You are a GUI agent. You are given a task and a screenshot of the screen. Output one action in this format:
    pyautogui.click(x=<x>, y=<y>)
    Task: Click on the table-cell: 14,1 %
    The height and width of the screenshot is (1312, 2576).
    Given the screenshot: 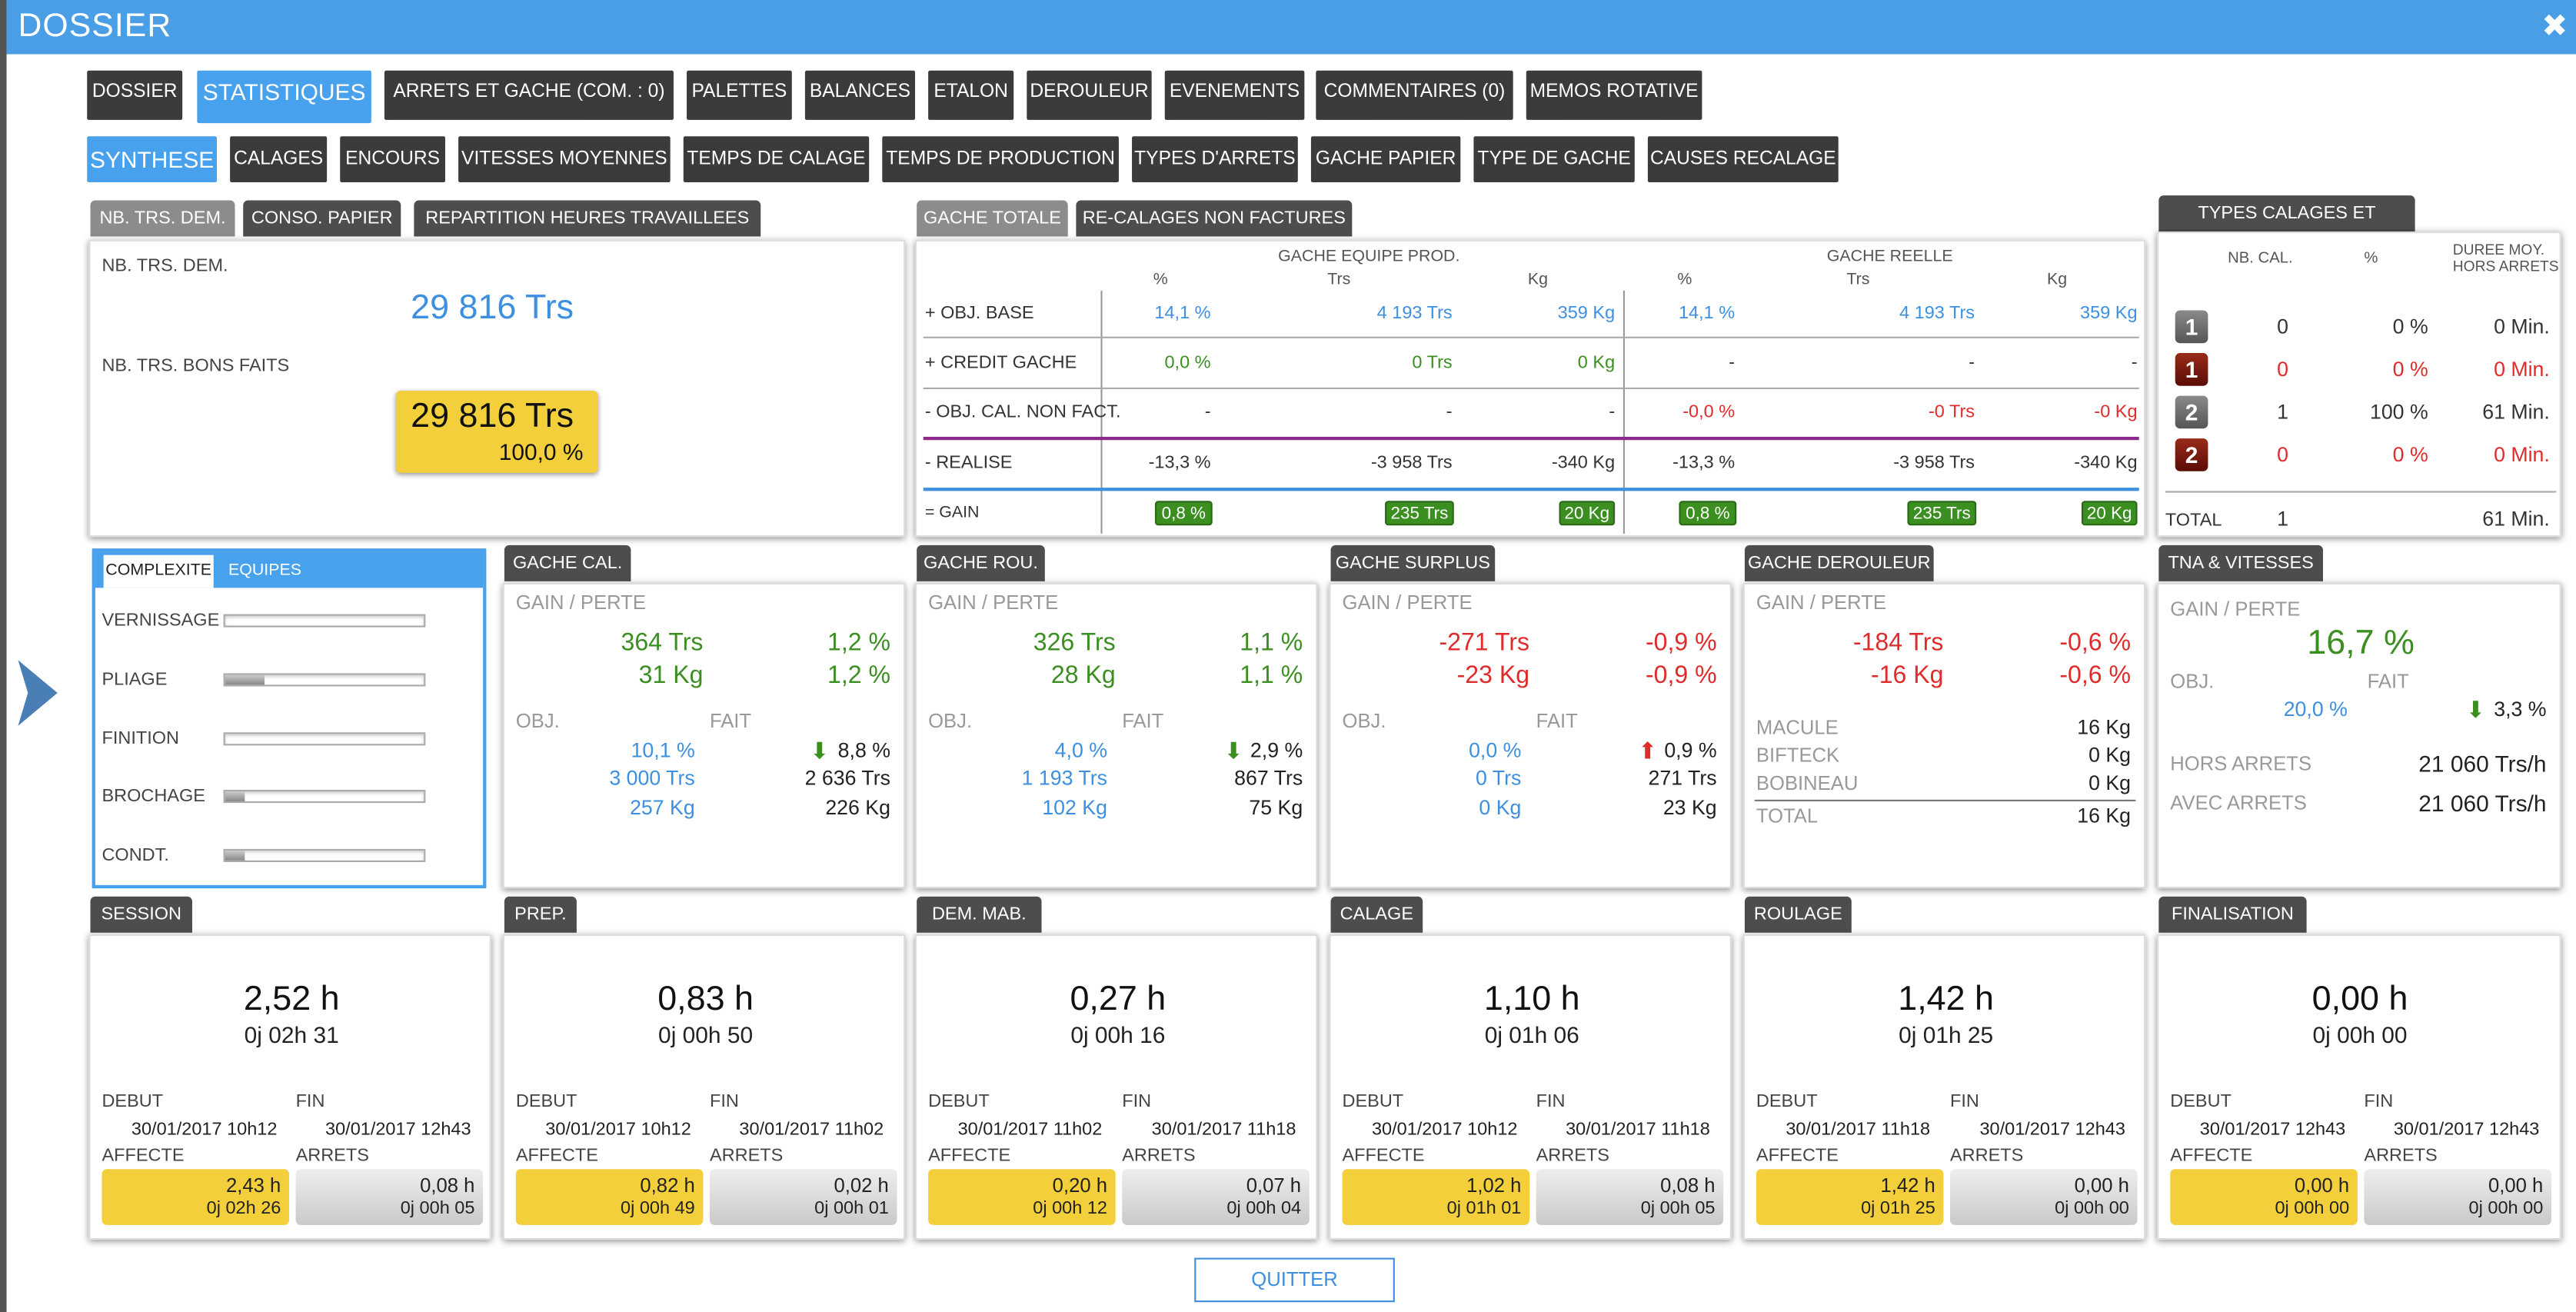 What is the action you would take?
    pyautogui.click(x=1707, y=314)
    